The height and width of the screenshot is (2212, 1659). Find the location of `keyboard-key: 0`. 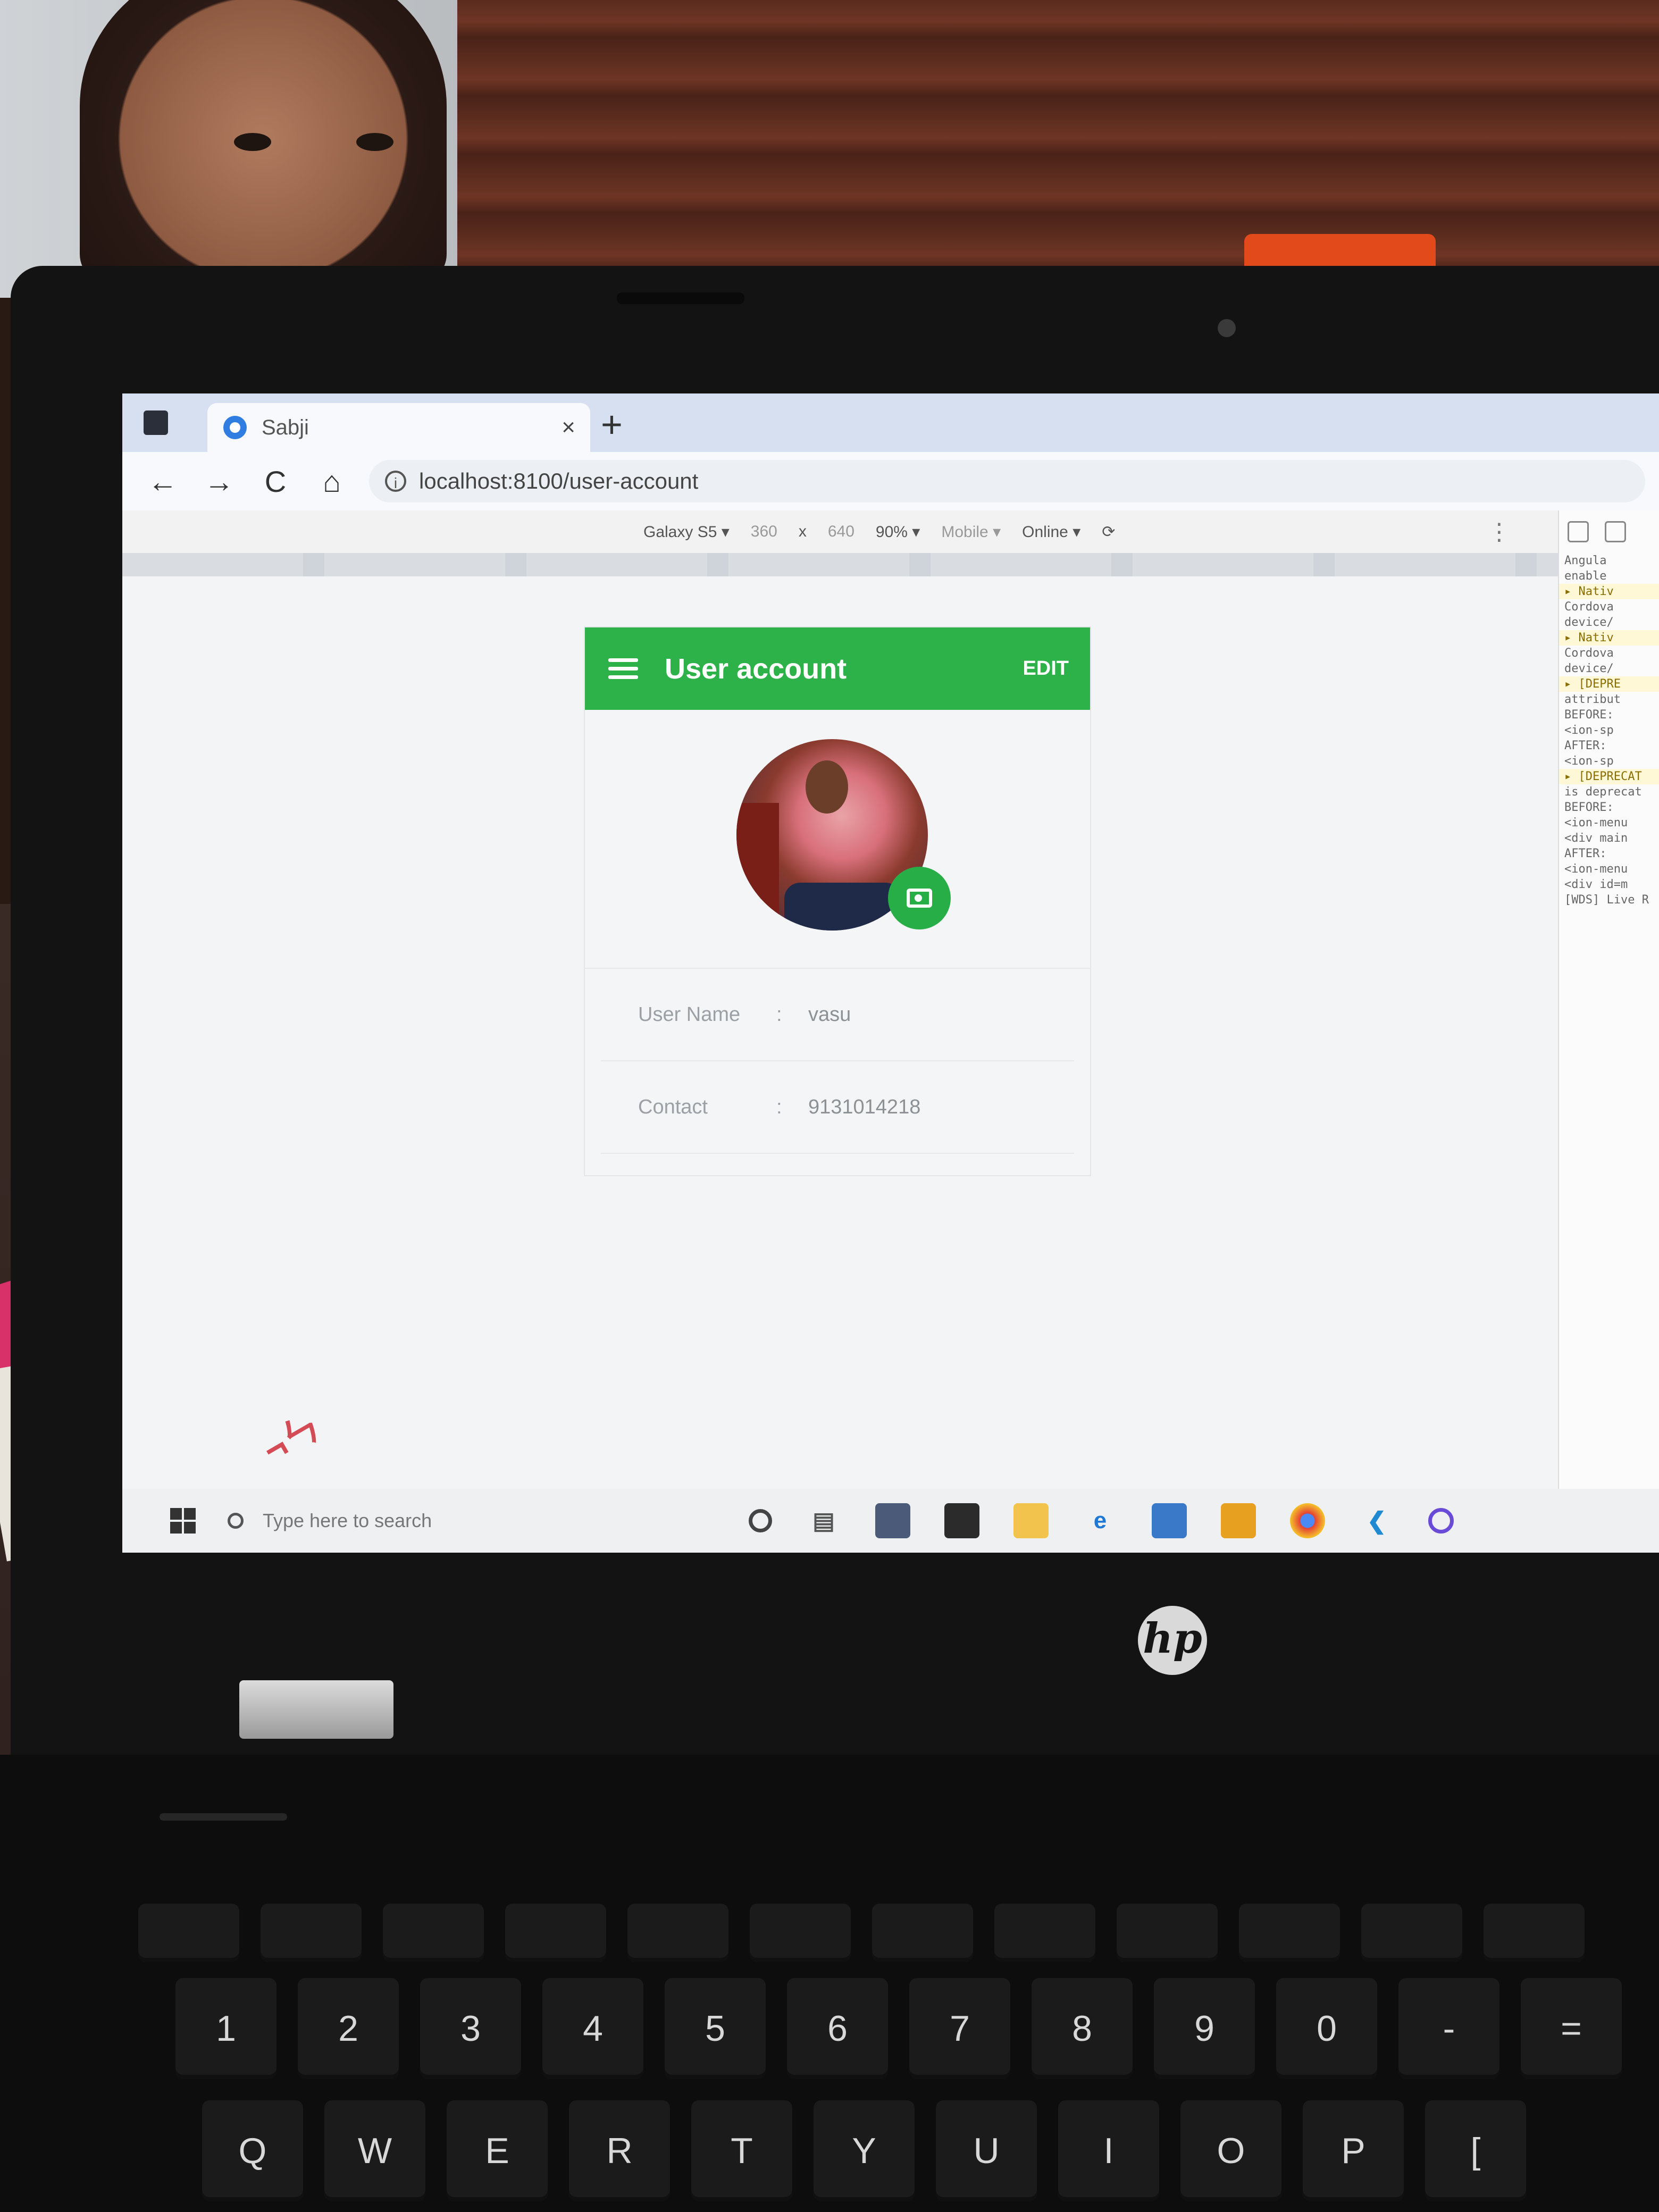

keyboard-key: 0 is located at coordinates (1326, 2028).